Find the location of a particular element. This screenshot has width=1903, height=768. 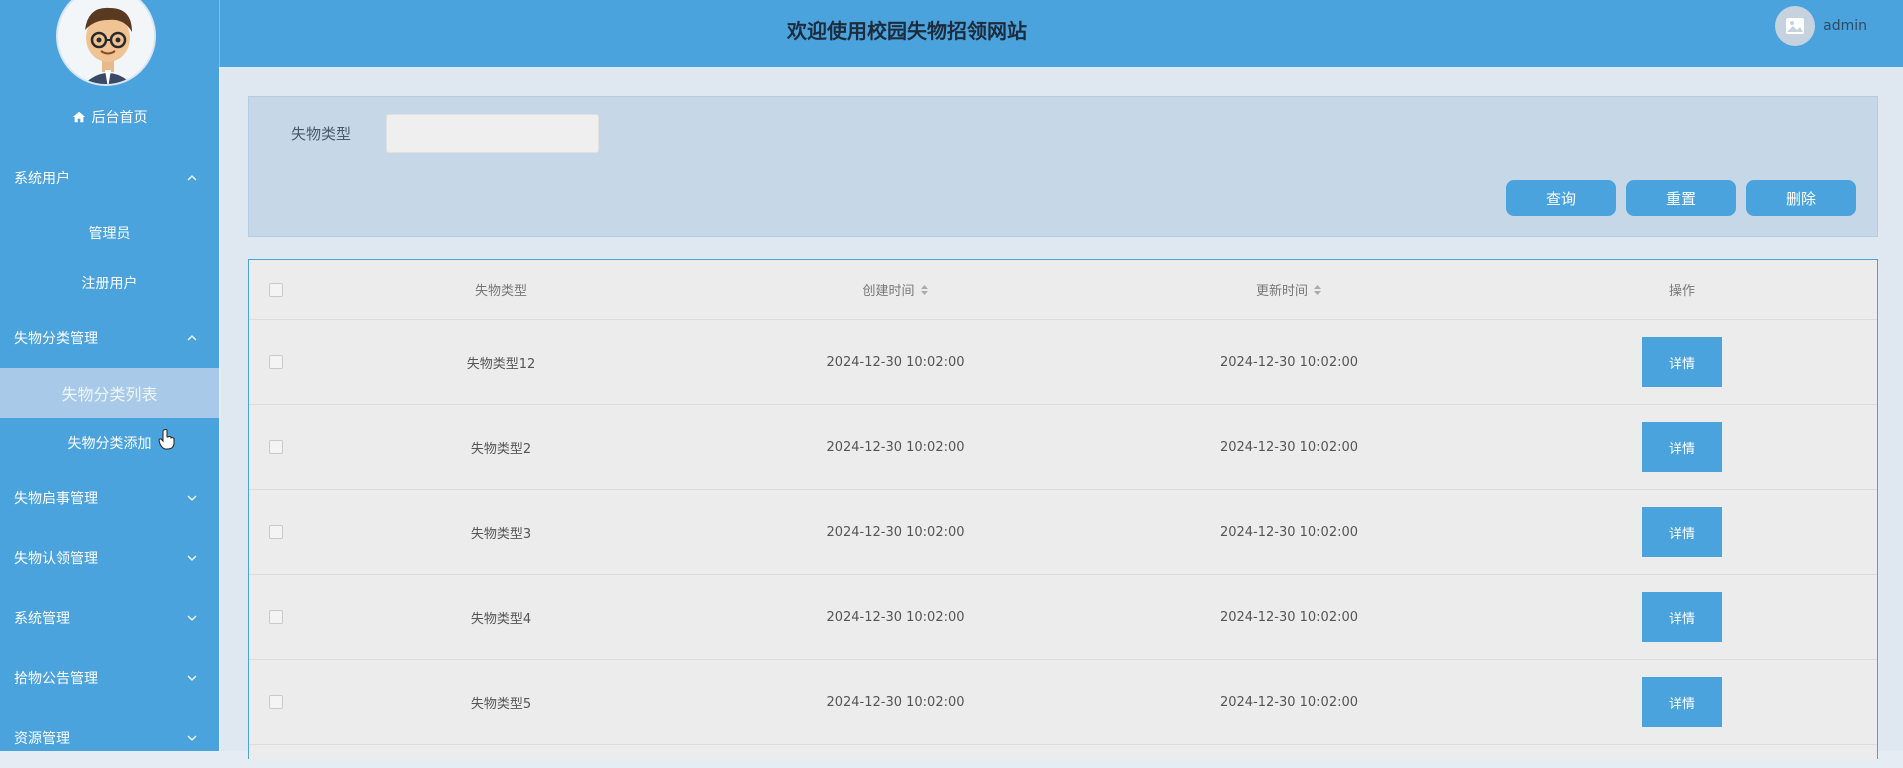

site-title: 欢迎使用校园失物招领网站 is located at coordinates (907, 31).